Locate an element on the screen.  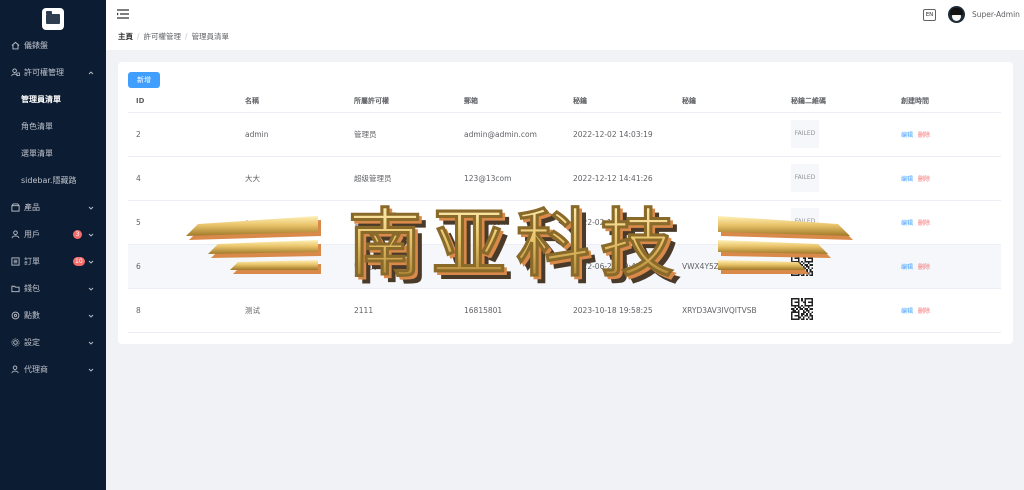
cell-name: admin is located at coordinates (291, 266).